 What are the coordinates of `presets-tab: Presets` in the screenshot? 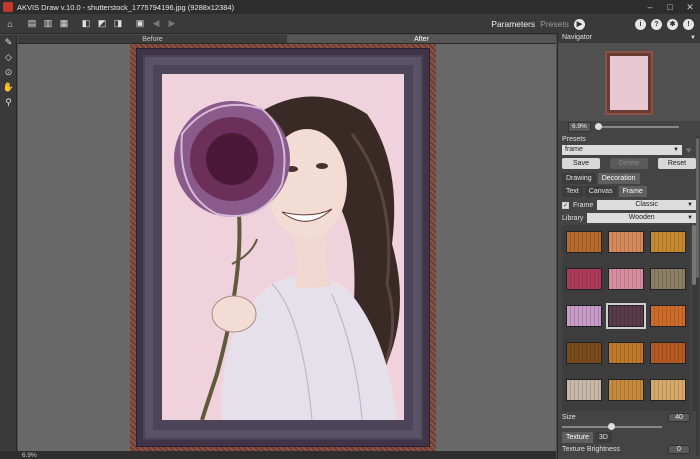 It's located at (554, 24).